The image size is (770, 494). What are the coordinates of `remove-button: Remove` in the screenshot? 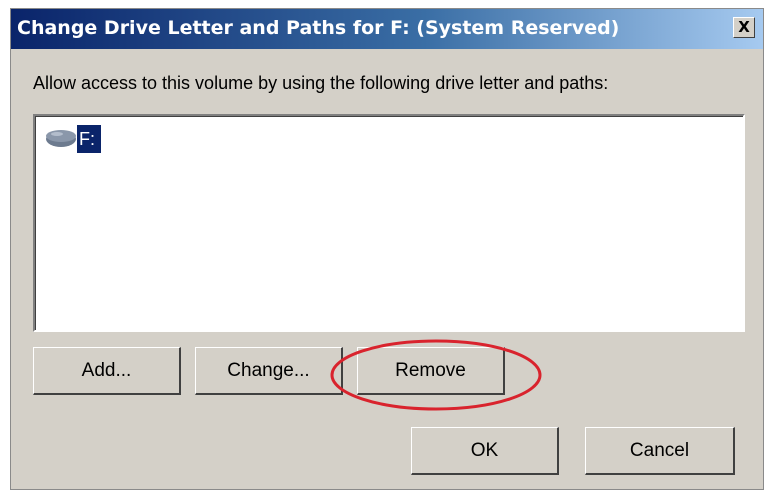 It's located at (431, 371).